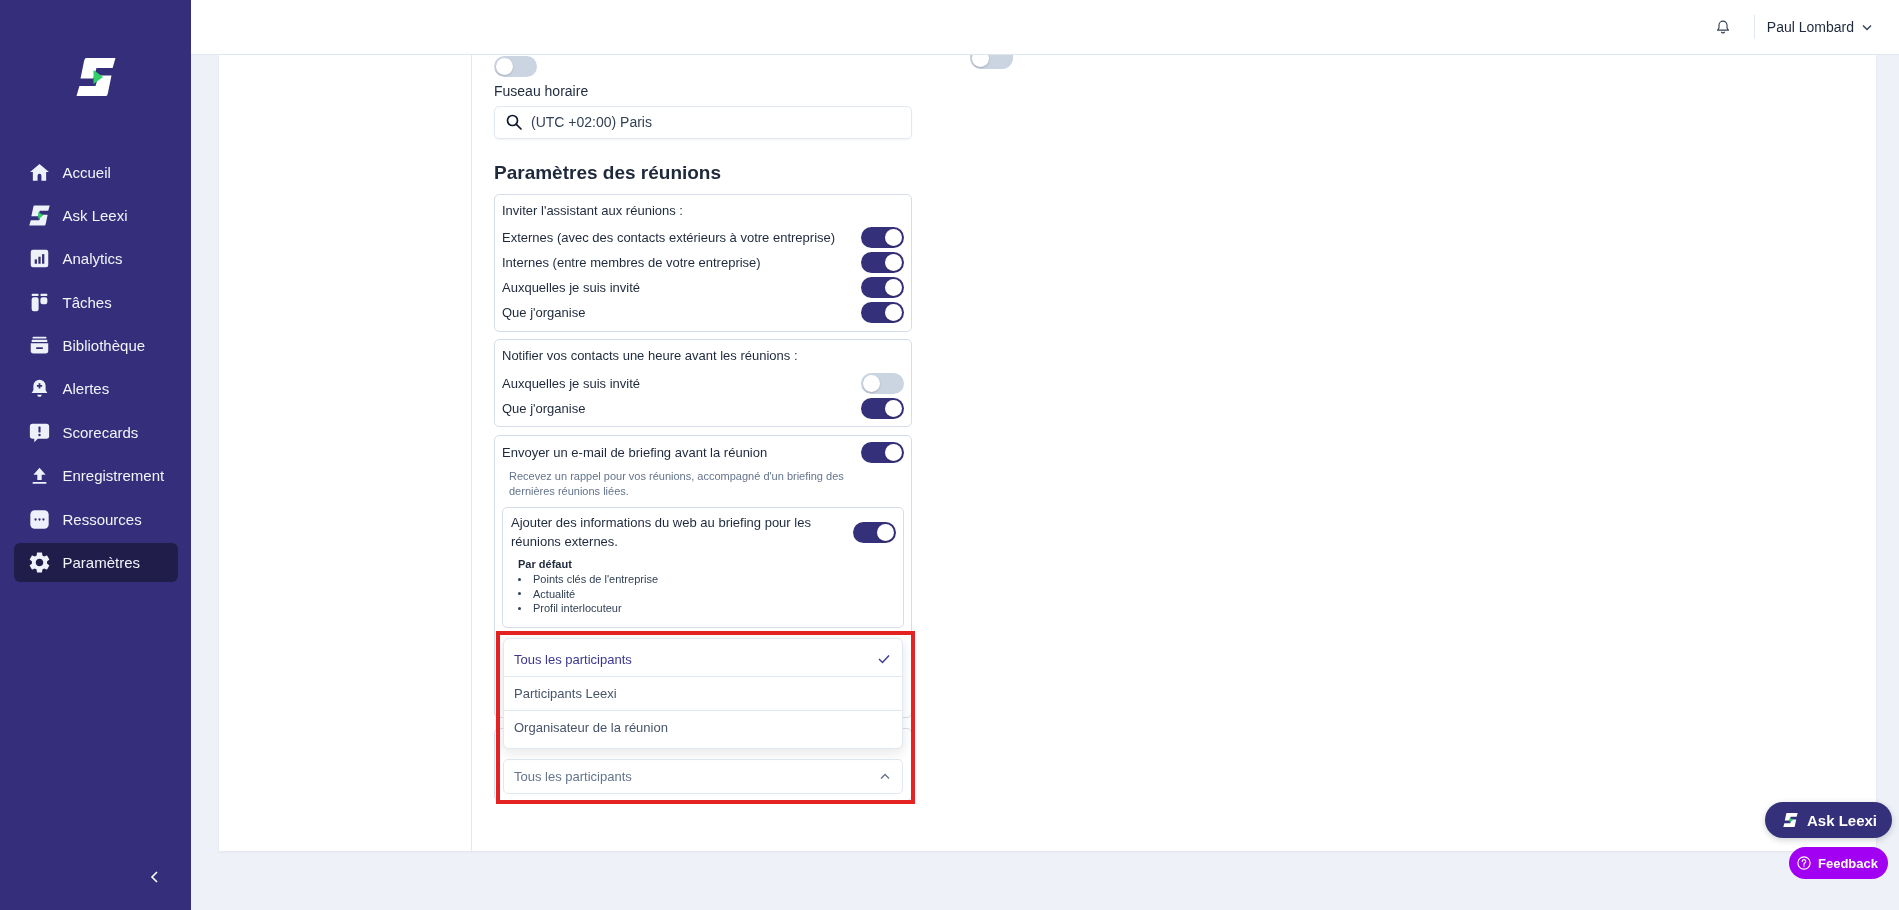 This screenshot has height=910, width=1899. What do you see at coordinates (1804, 863) in the screenshot?
I see `help-icon` at bounding box center [1804, 863].